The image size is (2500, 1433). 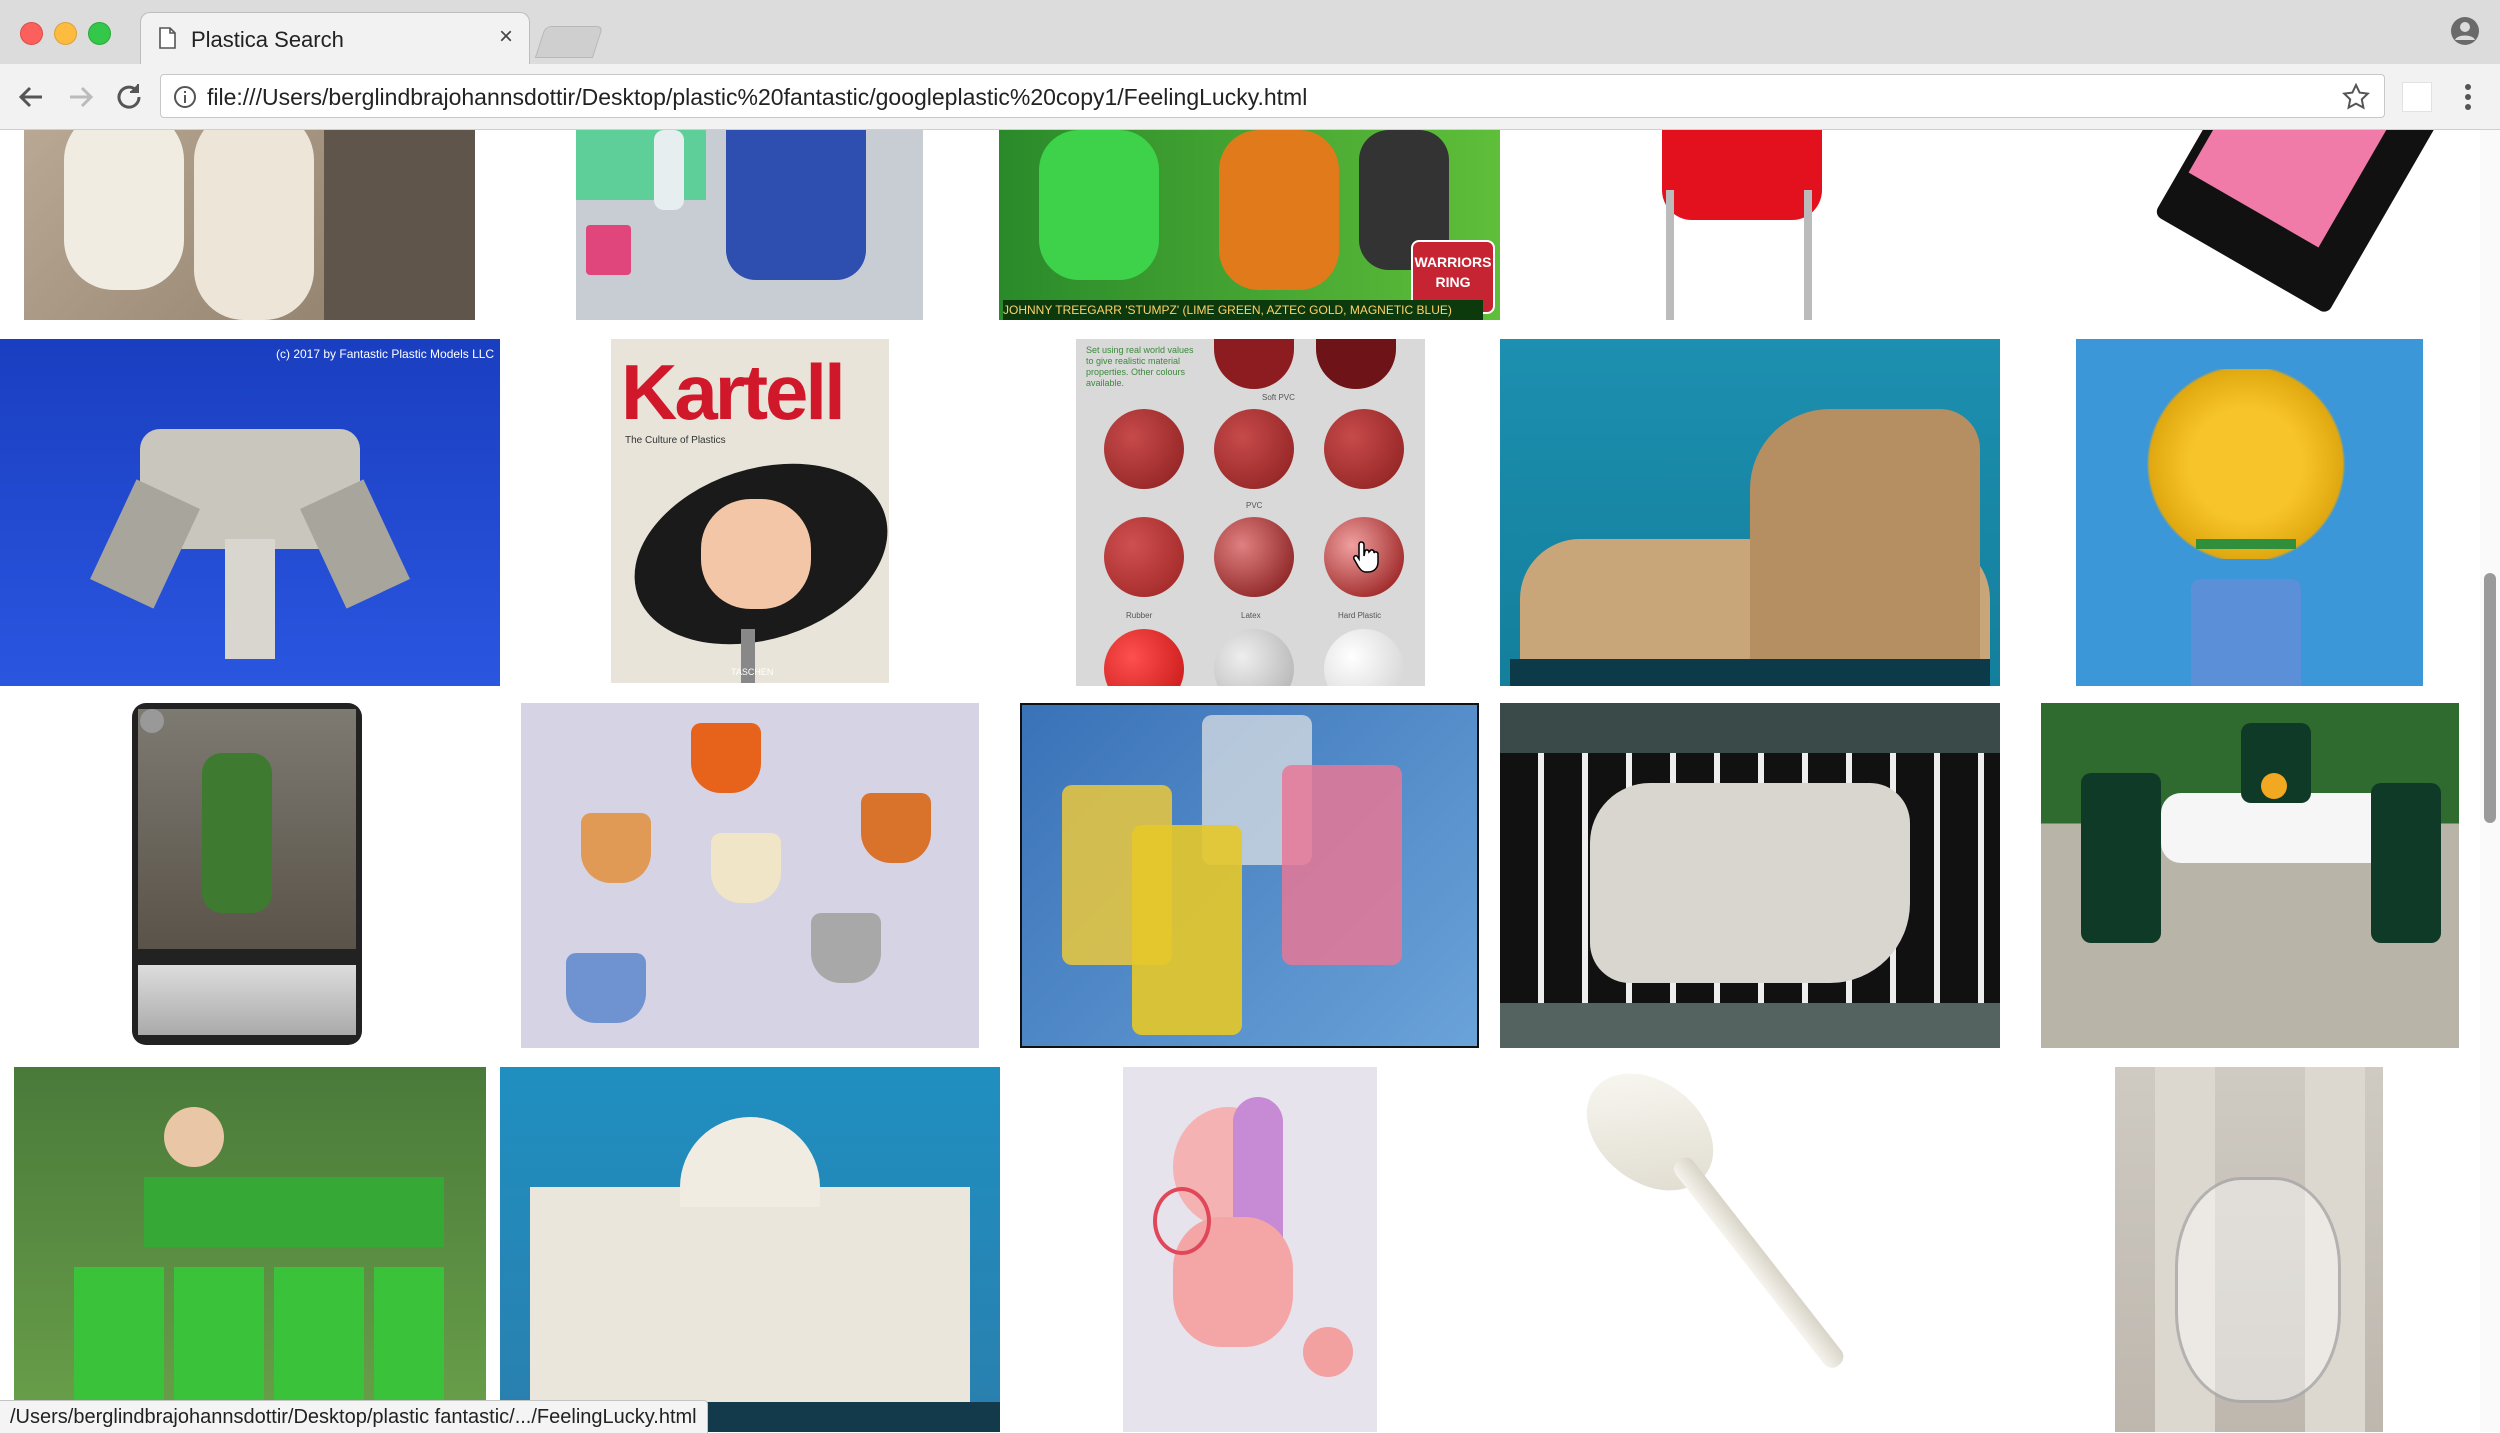 What do you see at coordinates (250, 1249) in the screenshot?
I see `image-people-with-bins` at bounding box center [250, 1249].